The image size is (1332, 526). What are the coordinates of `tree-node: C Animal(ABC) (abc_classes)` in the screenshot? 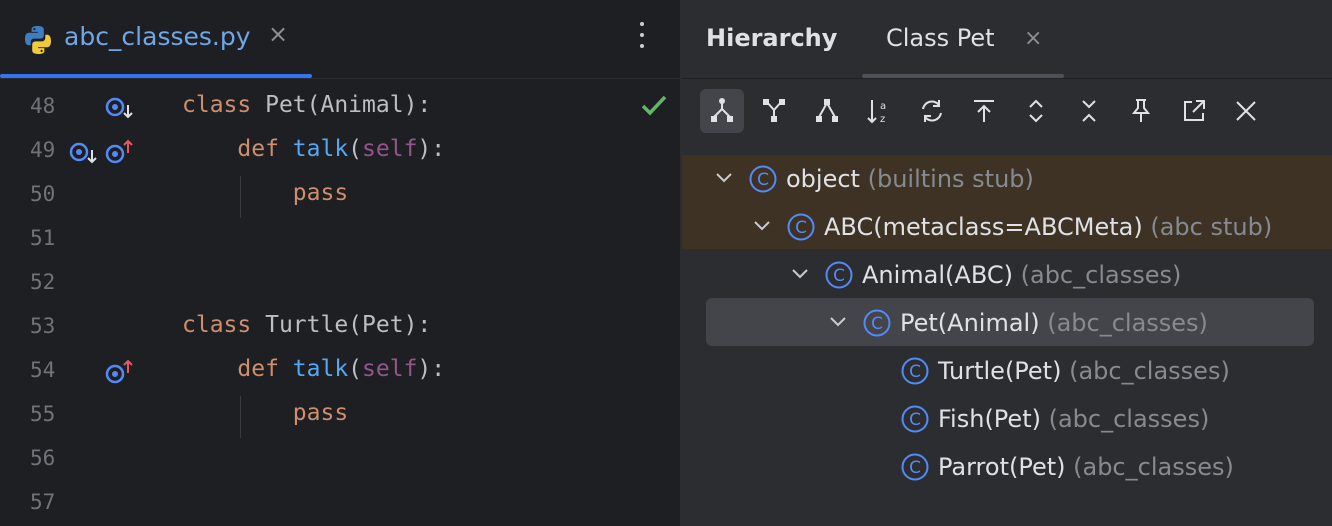 It's located at (1007, 275).